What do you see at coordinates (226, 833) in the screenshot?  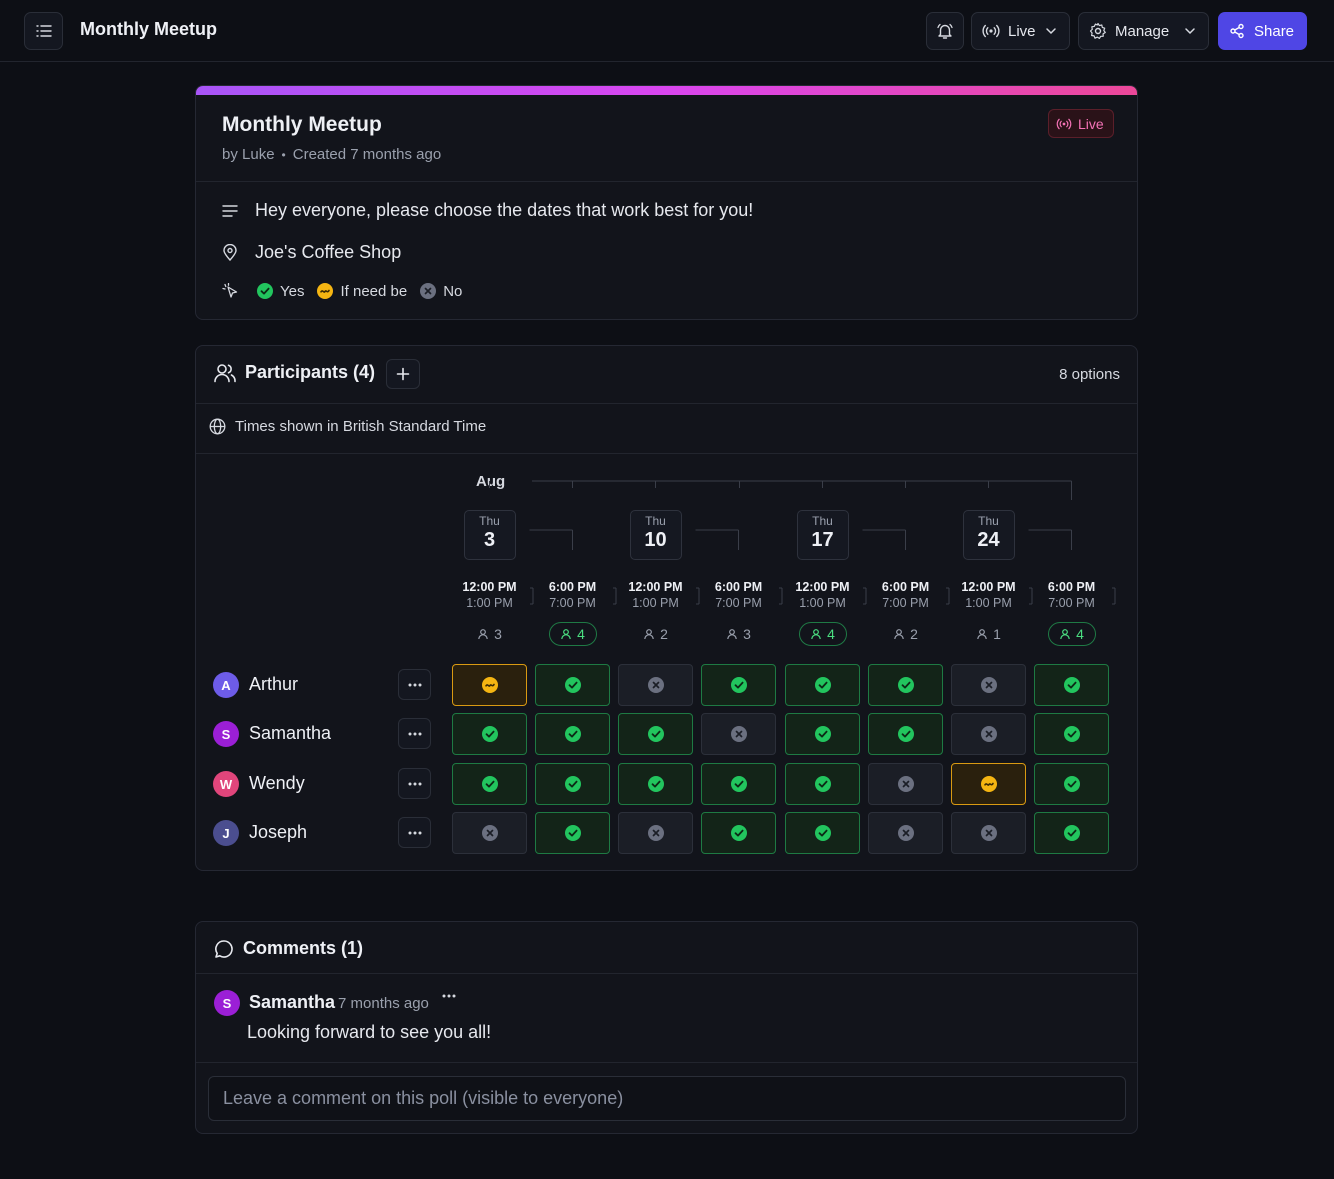 I see `avatar: J` at bounding box center [226, 833].